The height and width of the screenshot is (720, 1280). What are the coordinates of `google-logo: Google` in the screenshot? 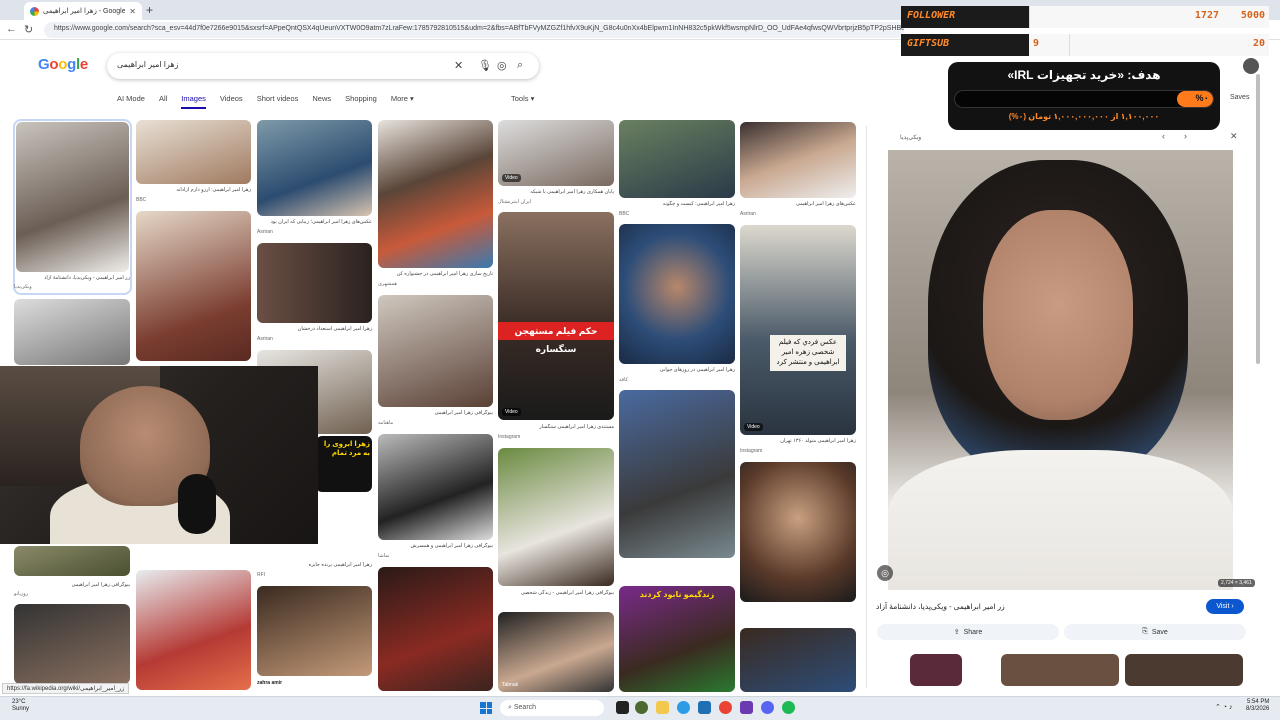 It's located at (63, 64).